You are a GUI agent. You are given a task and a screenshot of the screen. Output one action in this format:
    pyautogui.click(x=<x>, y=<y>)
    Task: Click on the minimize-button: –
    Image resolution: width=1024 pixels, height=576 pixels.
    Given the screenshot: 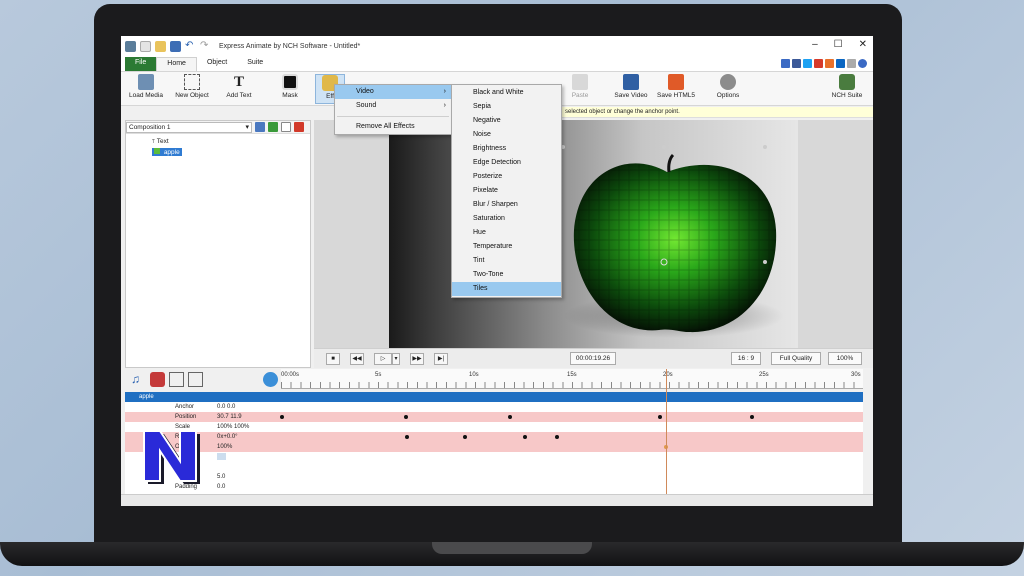 What is the action you would take?
    pyautogui.click(x=815, y=44)
    